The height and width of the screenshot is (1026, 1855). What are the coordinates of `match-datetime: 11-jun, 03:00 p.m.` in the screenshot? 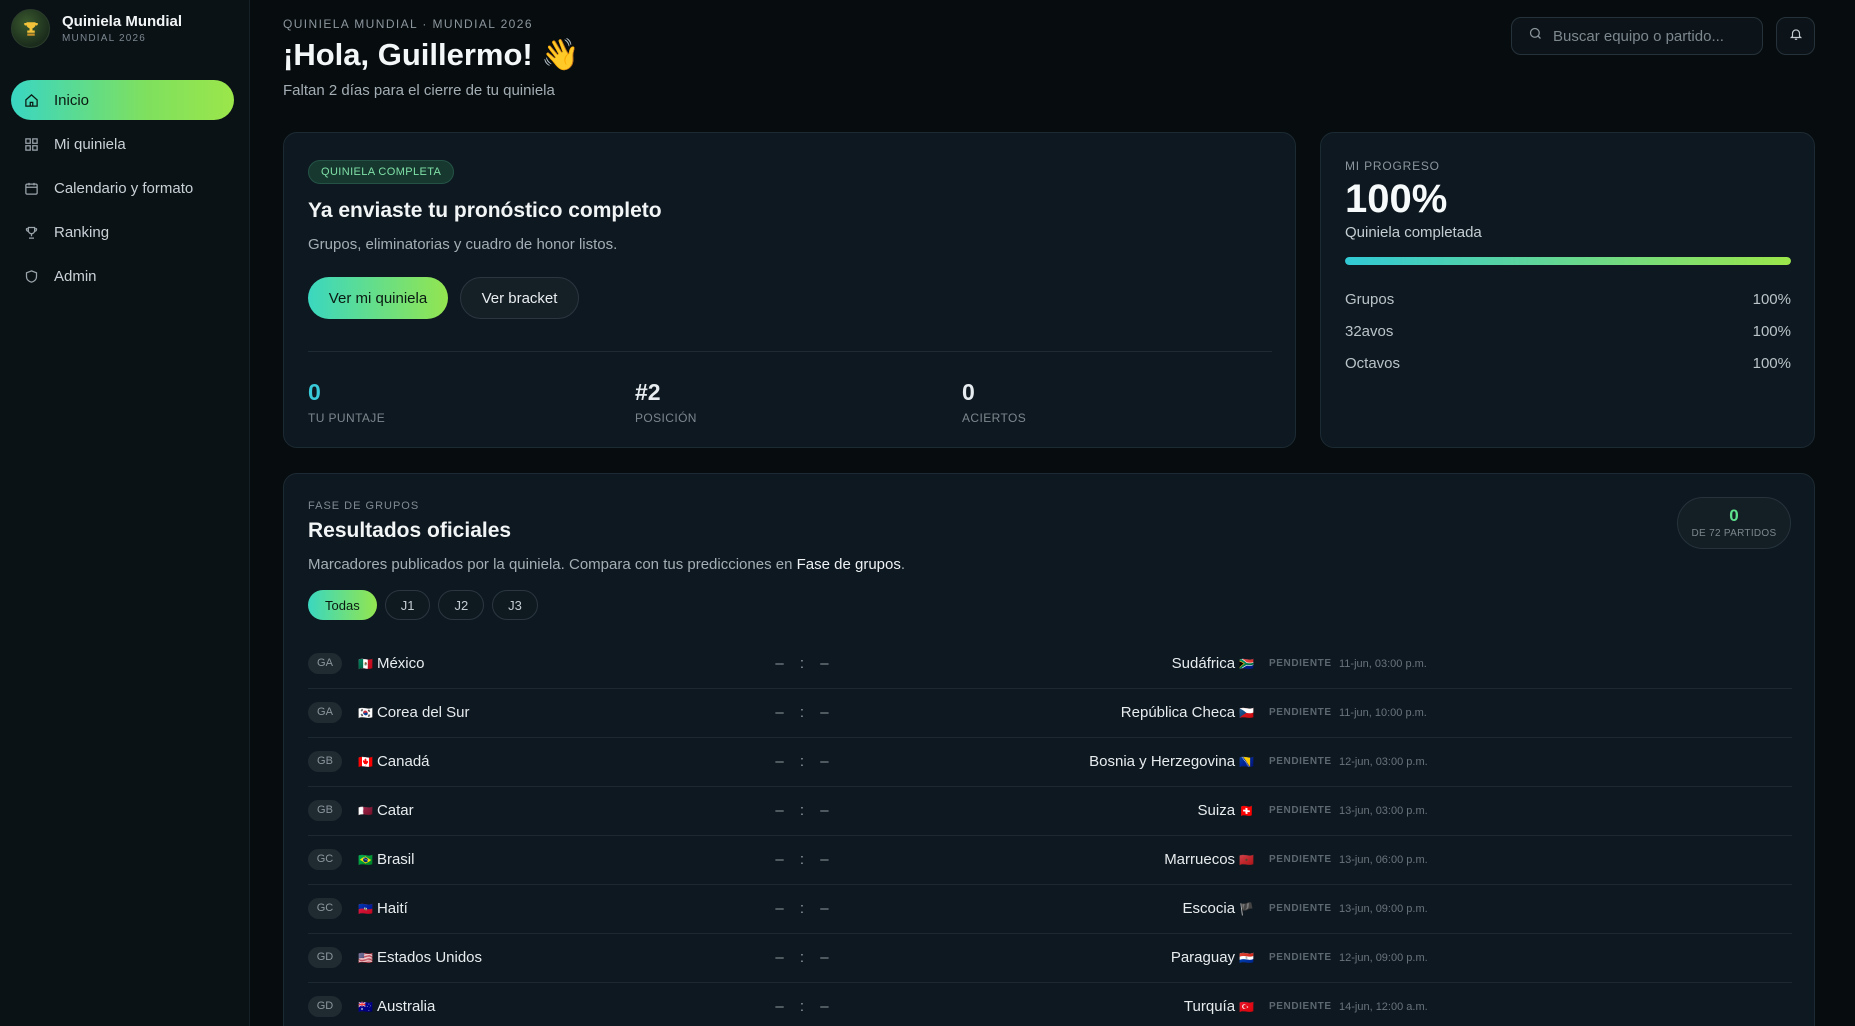 It's located at (1383, 664).